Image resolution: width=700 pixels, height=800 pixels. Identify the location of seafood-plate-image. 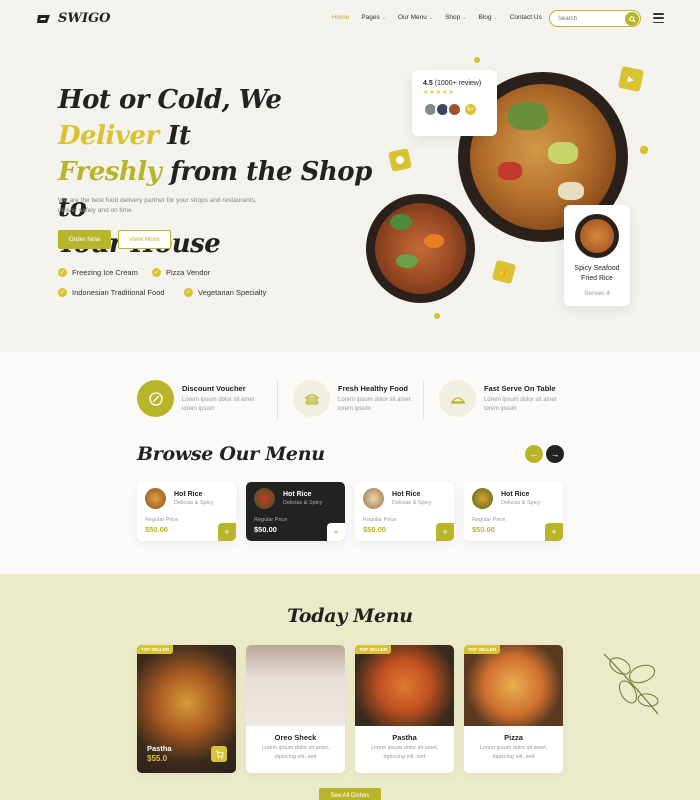
(420, 248).